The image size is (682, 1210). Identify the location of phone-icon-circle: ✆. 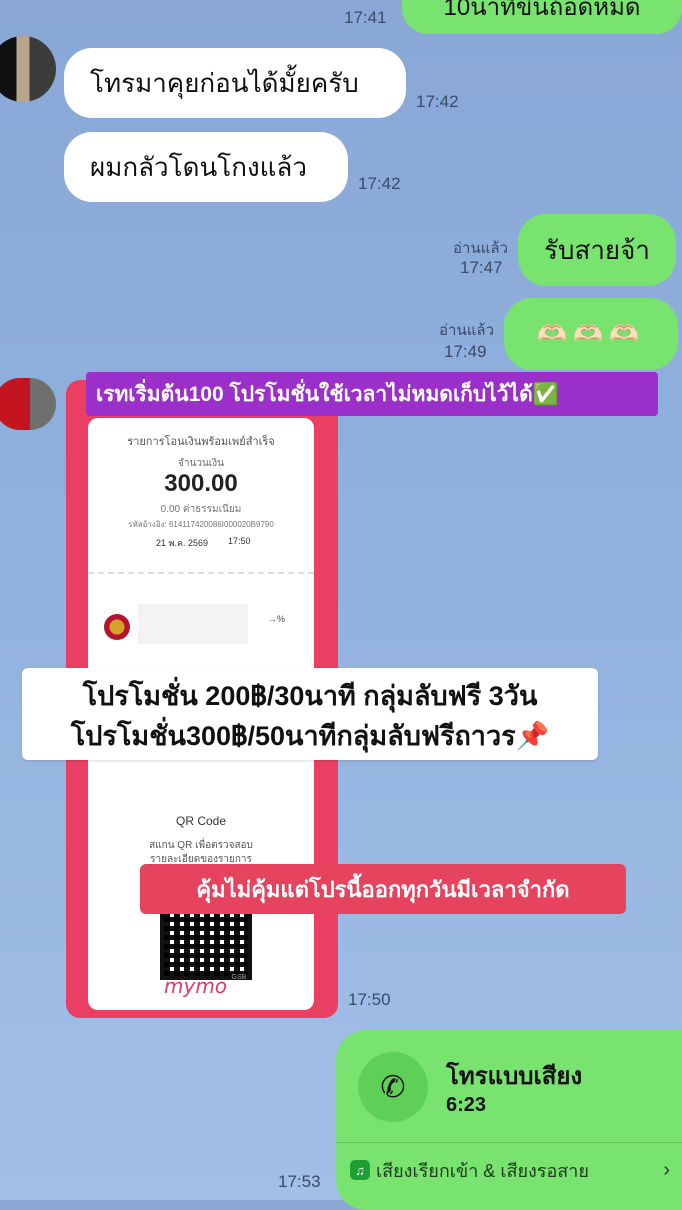
(393, 1087).